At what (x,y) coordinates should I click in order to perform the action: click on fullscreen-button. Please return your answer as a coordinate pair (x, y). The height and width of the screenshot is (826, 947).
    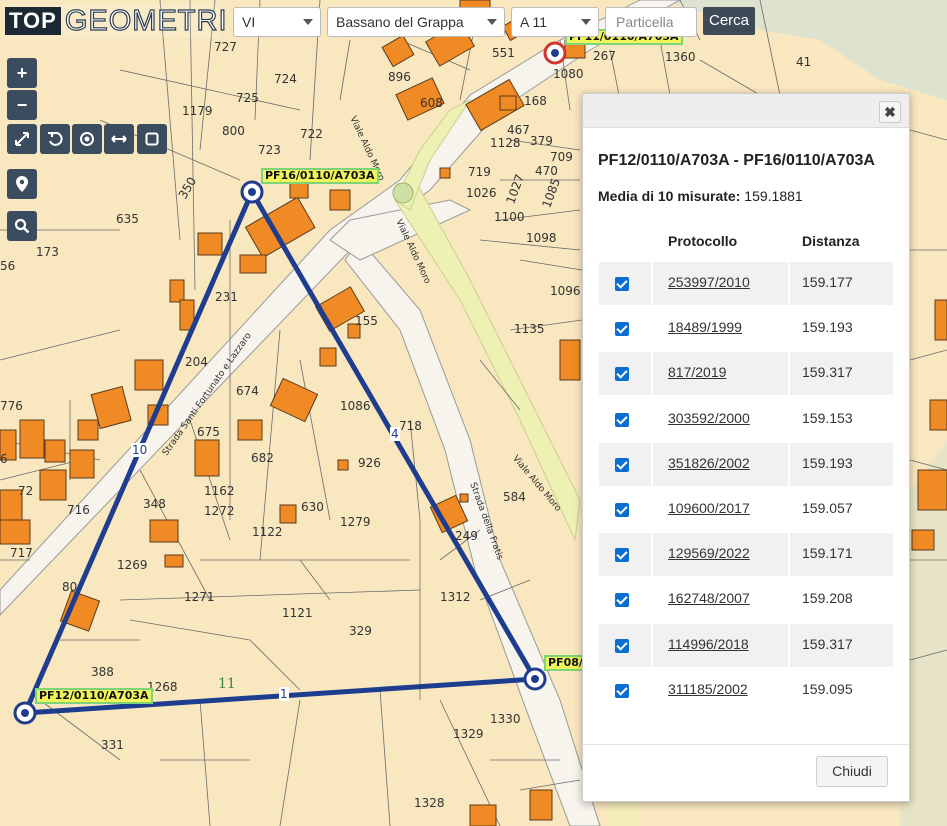
    Looking at the image, I should click on (22, 139).